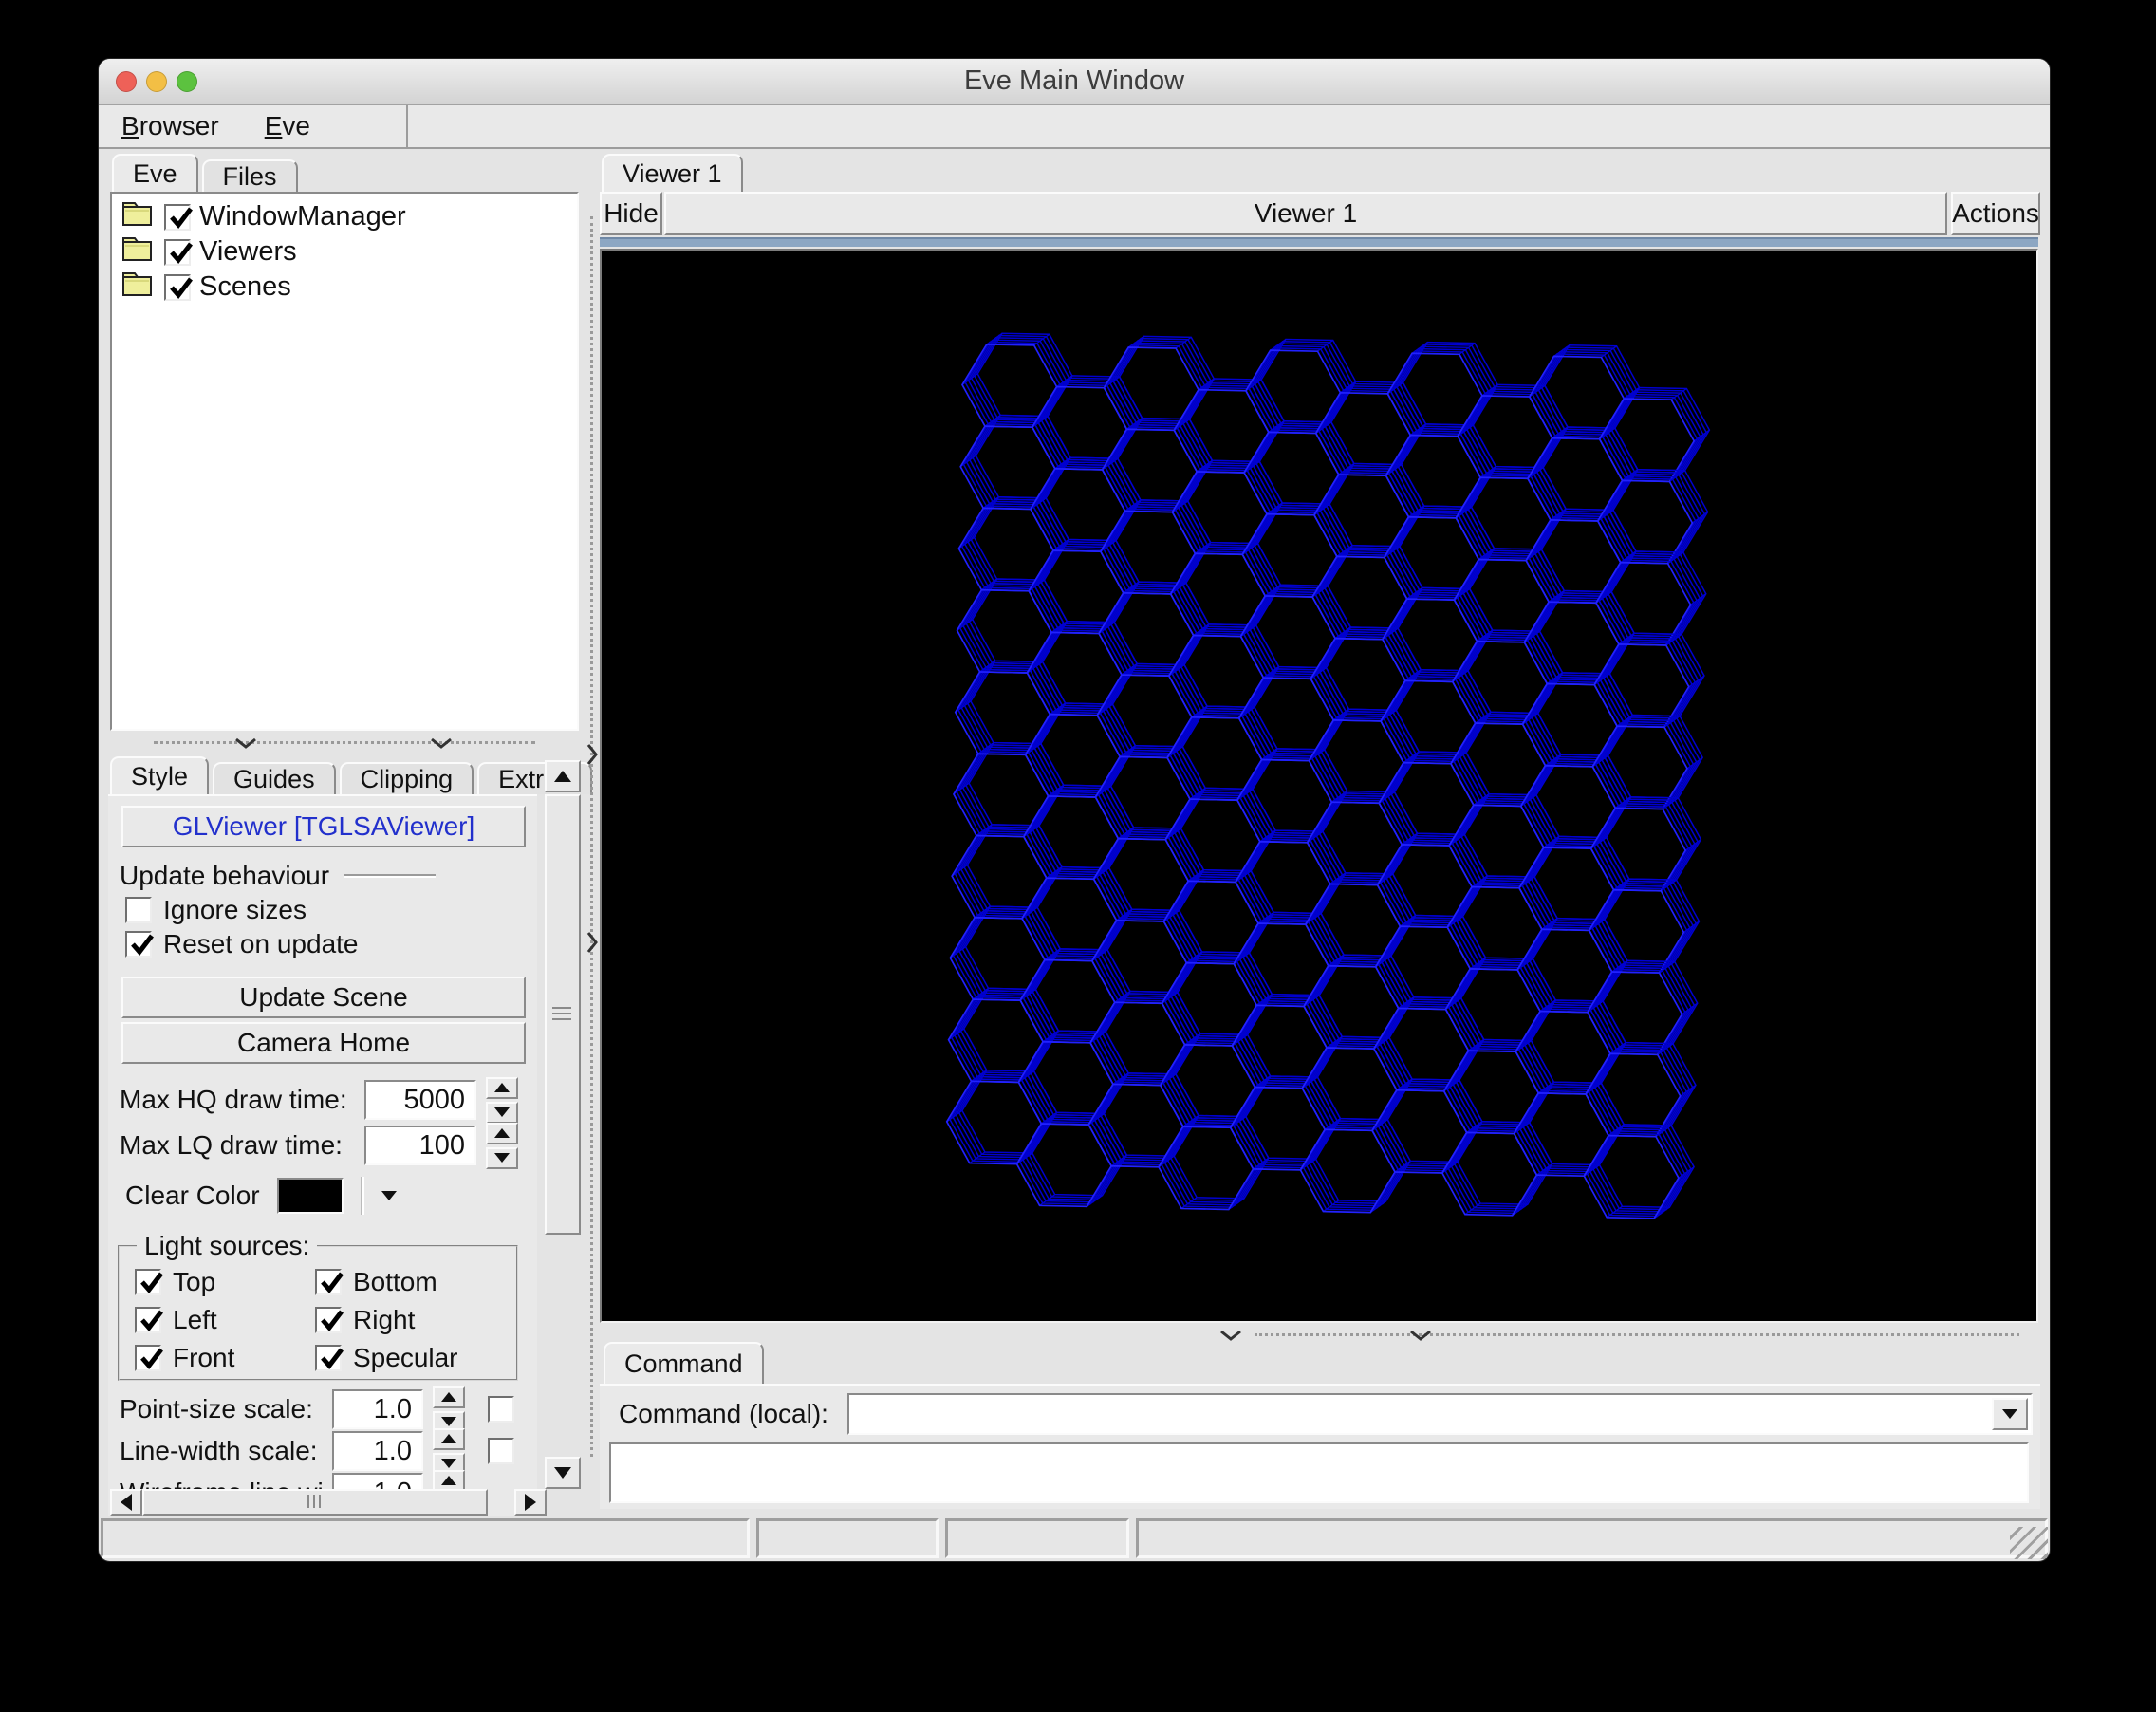 The width and height of the screenshot is (2156, 1712). I want to click on hide-button: Hide, so click(631, 213).